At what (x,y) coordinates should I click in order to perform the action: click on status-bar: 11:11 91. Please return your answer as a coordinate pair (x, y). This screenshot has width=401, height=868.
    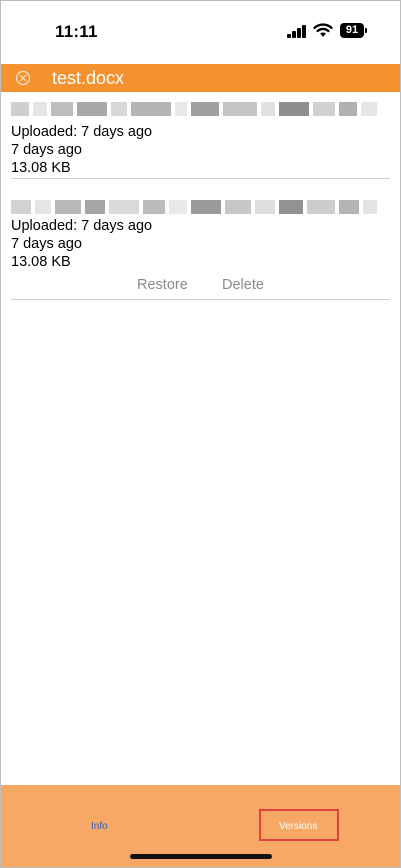
    Looking at the image, I should click on (200, 32).